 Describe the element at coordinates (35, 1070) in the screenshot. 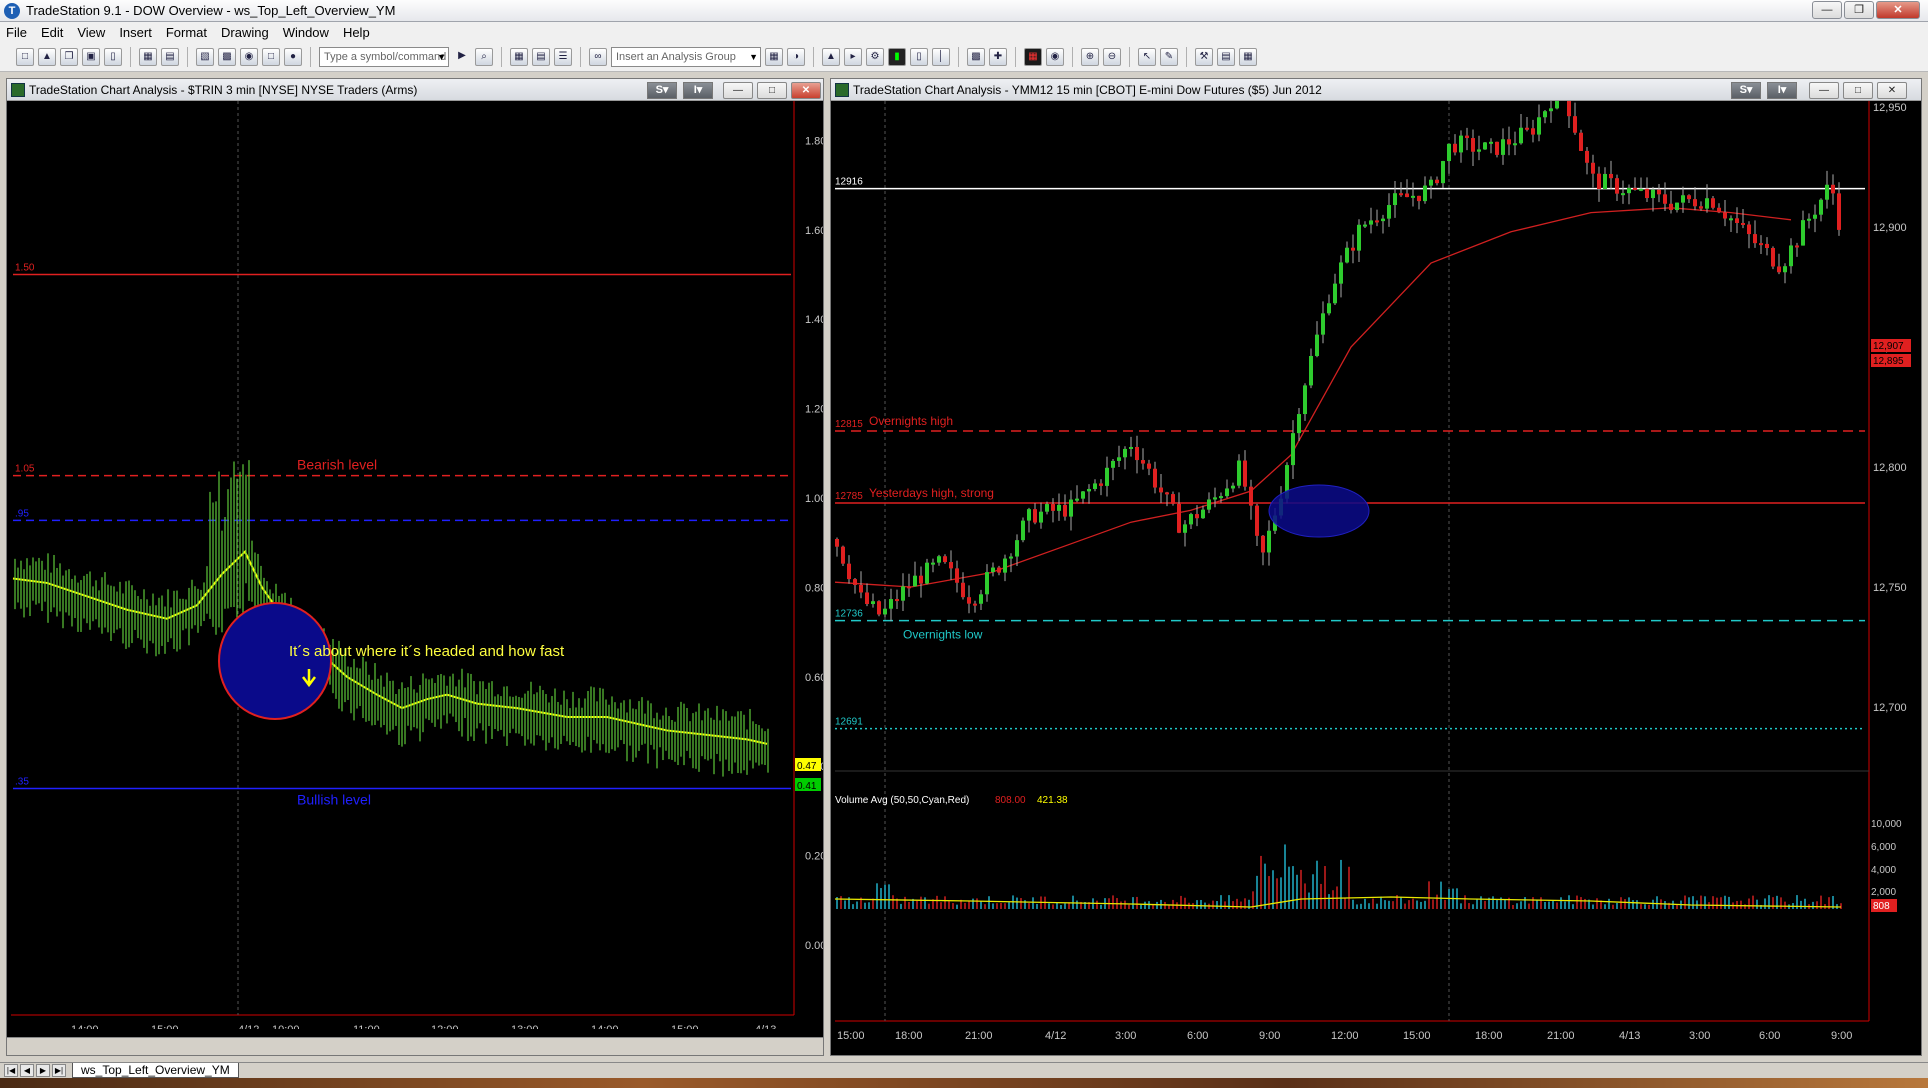

I see `tab-navigation: |◀ ◀ ▶ ▶|` at that location.